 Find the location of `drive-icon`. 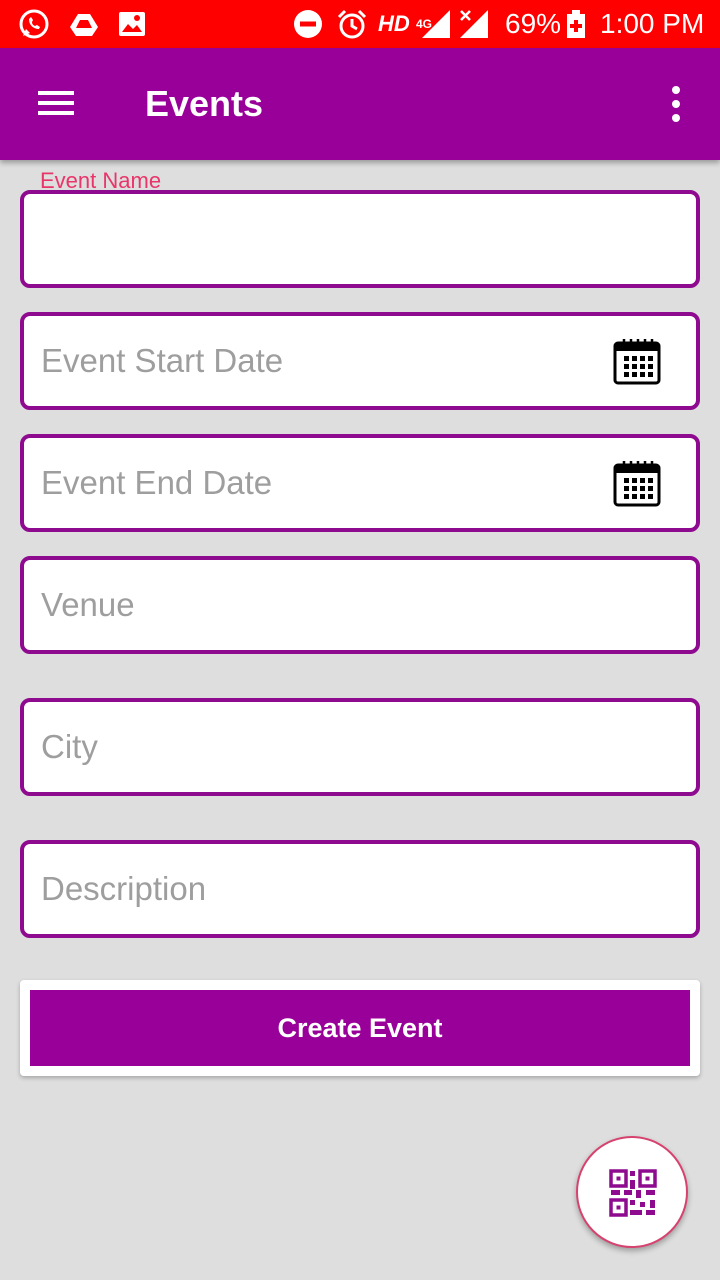

drive-icon is located at coordinates (84, 25).